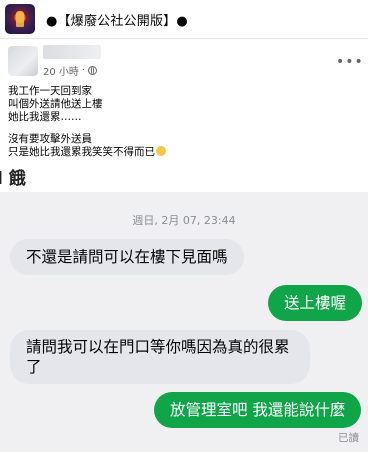 The height and width of the screenshot is (452, 368). Describe the element at coordinates (348, 438) in the screenshot. I see `read-status: 已讀` at that location.